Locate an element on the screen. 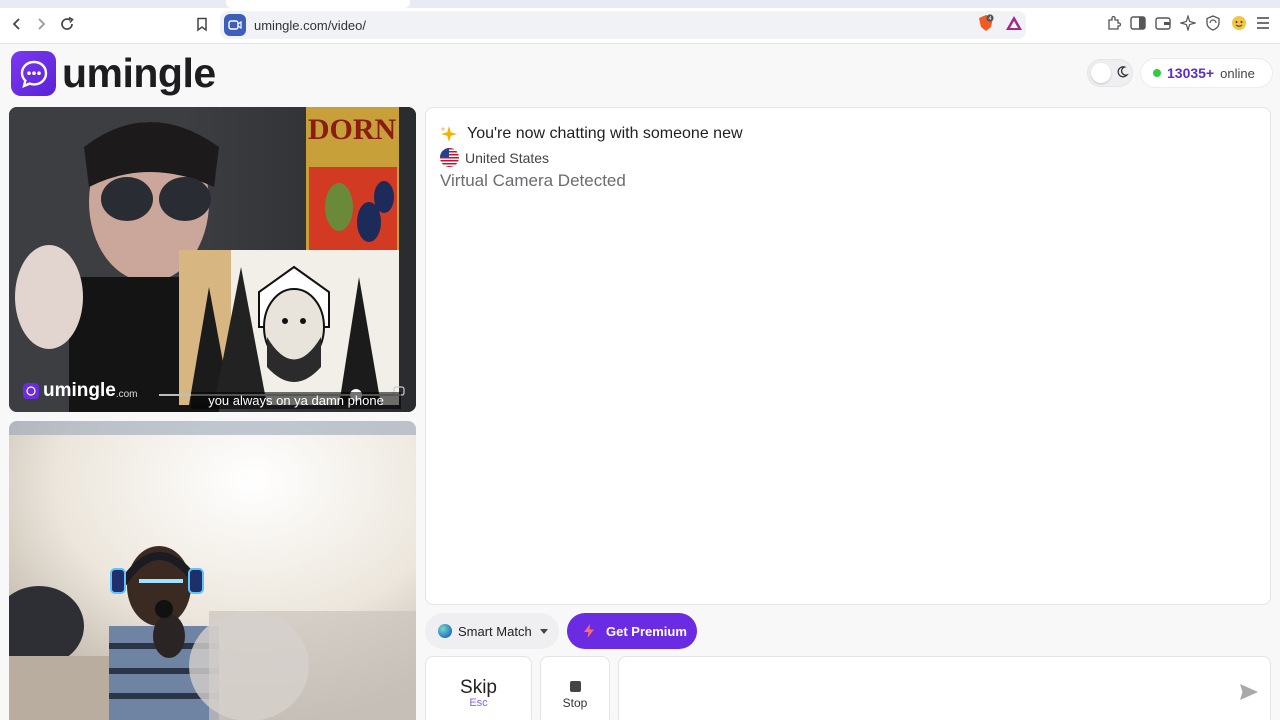  online-label: online is located at coordinates (1237, 73).